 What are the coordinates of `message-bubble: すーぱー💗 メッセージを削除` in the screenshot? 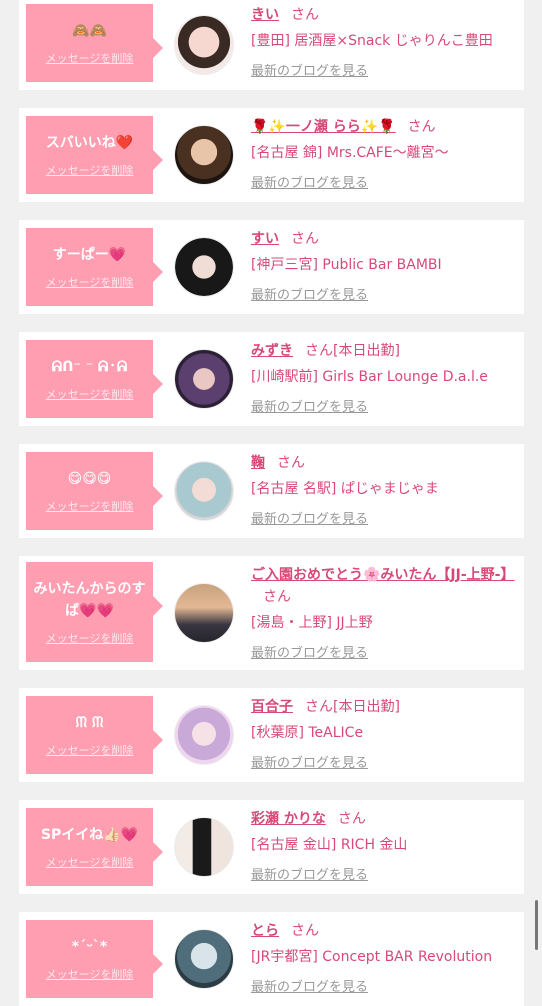 It's located at (94, 267).